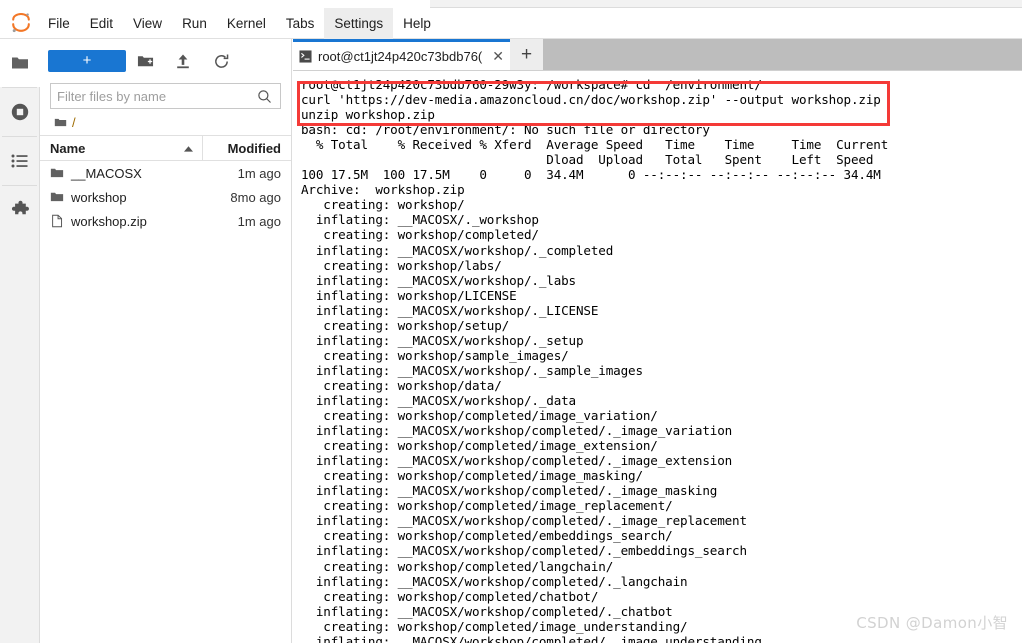 Image resolution: width=1022 pixels, height=643 pixels. I want to click on terminal-line: creating: workshop/, so click(383, 205).